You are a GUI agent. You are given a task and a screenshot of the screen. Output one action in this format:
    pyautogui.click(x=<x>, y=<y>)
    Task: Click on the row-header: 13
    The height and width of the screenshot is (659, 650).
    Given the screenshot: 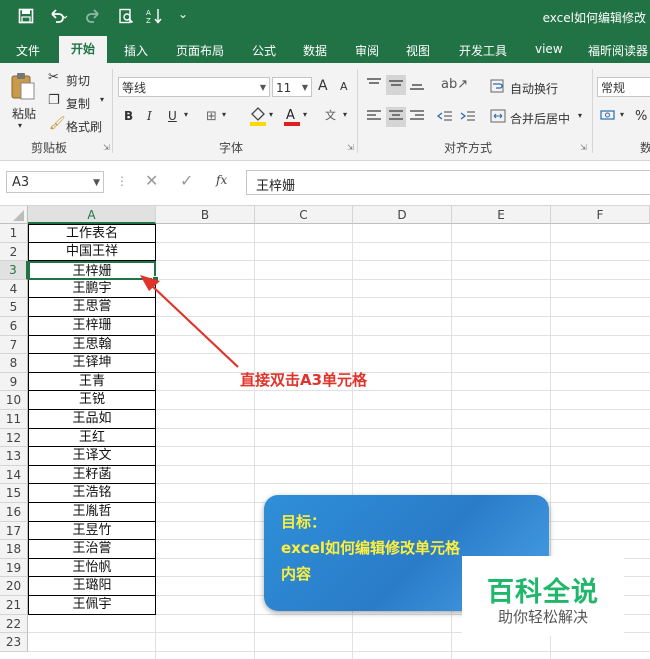 What is the action you would take?
    pyautogui.click(x=14, y=456)
    